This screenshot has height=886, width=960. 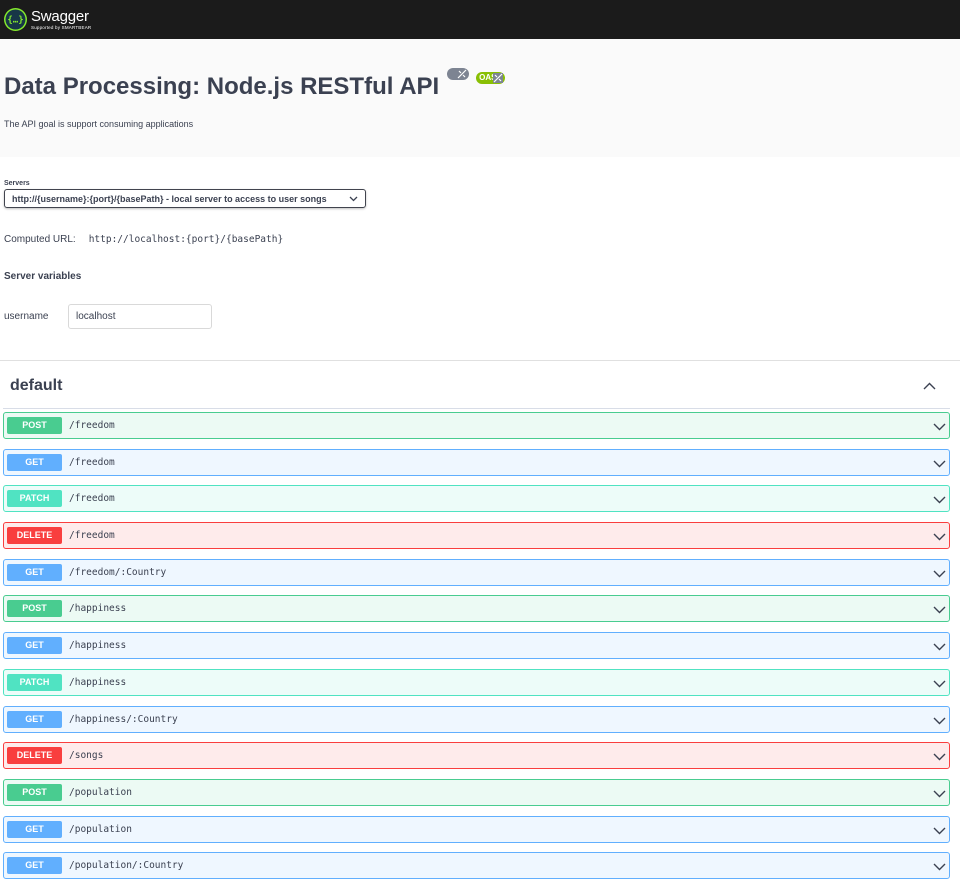 What do you see at coordinates (61, 27) in the screenshot?
I see `brand-tagline: Supported by SMARTBEAR` at bounding box center [61, 27].